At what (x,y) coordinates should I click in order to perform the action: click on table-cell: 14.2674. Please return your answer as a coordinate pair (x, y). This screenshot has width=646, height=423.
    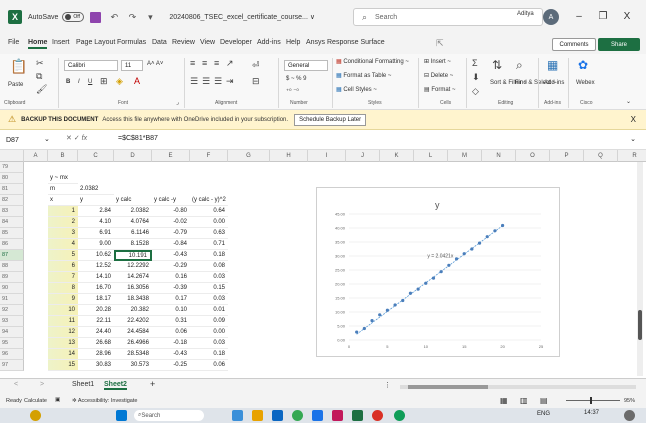
    Looking at the image, I should click on (133, 277).